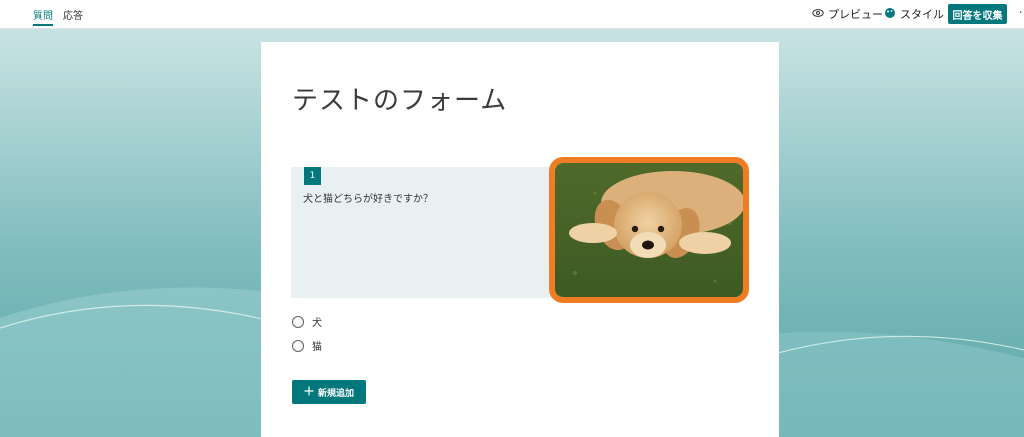 Image resolution: width=1024 pixels, height=437 pixels. What do you see at coordinates (977, 14) in the screenshot?
I see `collect-responses-button: 回答を収集` at bounding box center [977, 14].